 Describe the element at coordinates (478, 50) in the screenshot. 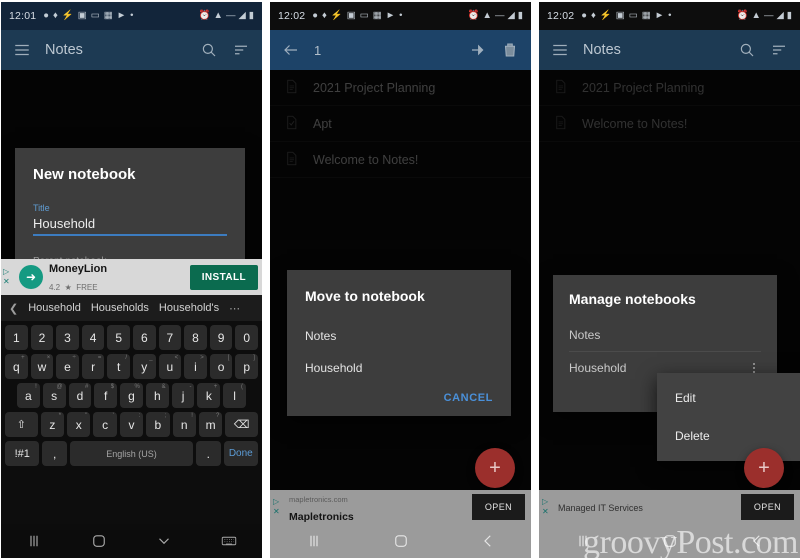

I see `move-arrow-icon` at that location.